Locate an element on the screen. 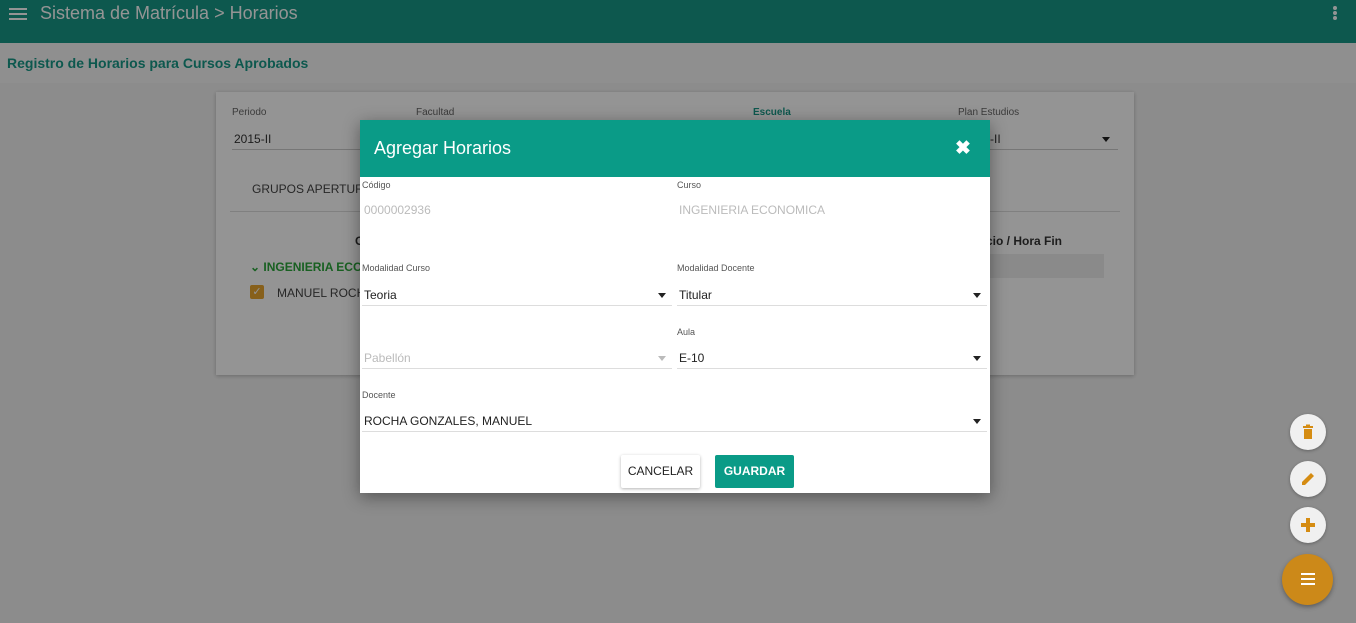 The height and width of the screenshot is (623, 1356). modalidad-curso-underline is located at coordinates (517, 305).